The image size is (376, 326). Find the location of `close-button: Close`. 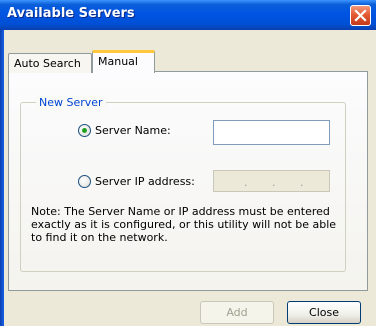

close-button: Close is located at coordinates (324, 312).